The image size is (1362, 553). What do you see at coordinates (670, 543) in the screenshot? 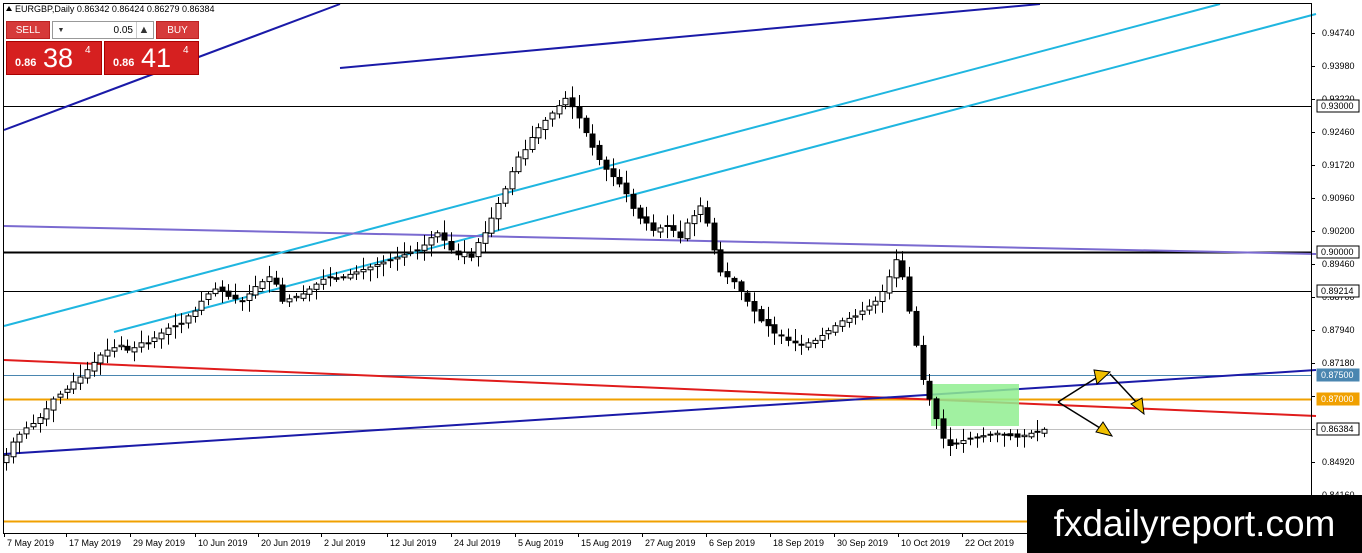
I see `time-tick-label: 27 Aug 2019` at bounding box center [670, 543].